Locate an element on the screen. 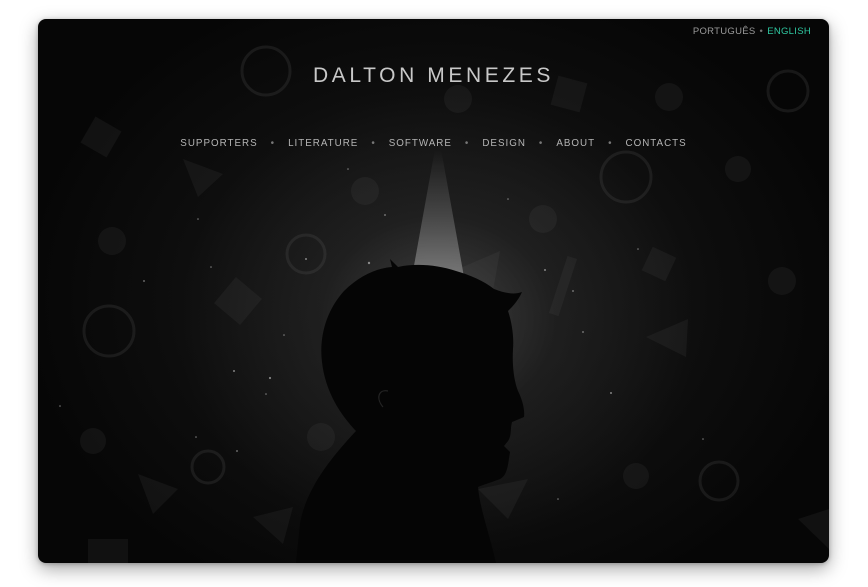 This screenshot has height=587, width=868. nav-item-about: ABOUT is located at coordinates (575, 143).